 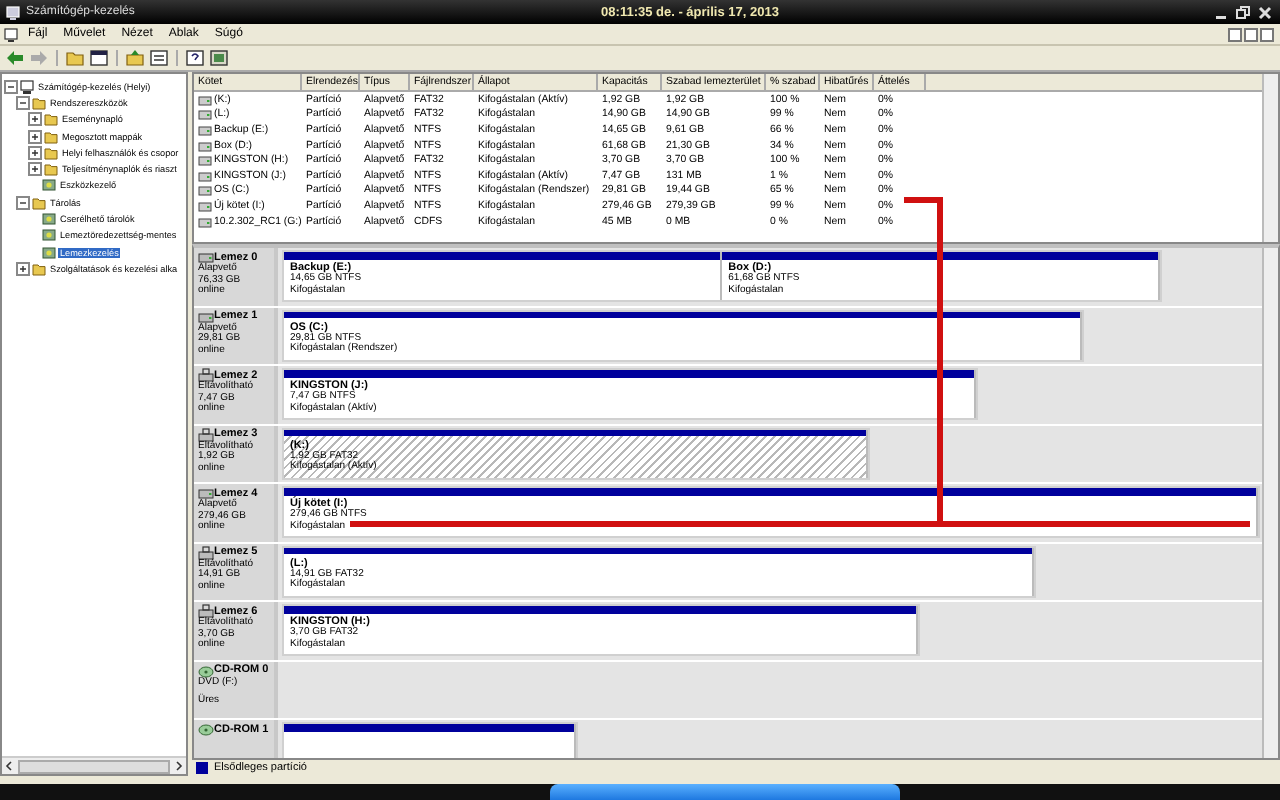 I want to click on up-folder-icon, so click(x=135, y=58).